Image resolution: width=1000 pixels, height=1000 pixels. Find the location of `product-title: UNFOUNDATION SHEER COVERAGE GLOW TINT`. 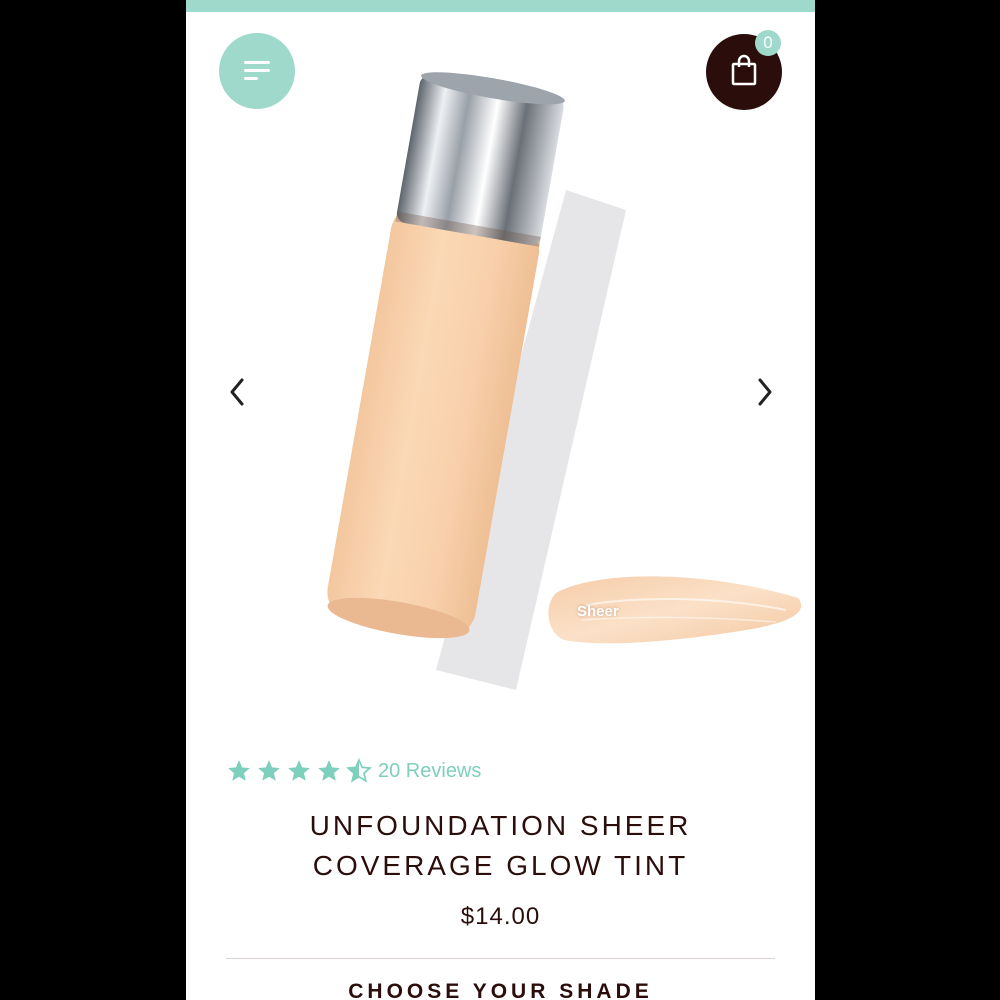

product-title: UNFOUNDATION SHEER COVERAGE GLOW TINT is located at coordinates (500, 846).